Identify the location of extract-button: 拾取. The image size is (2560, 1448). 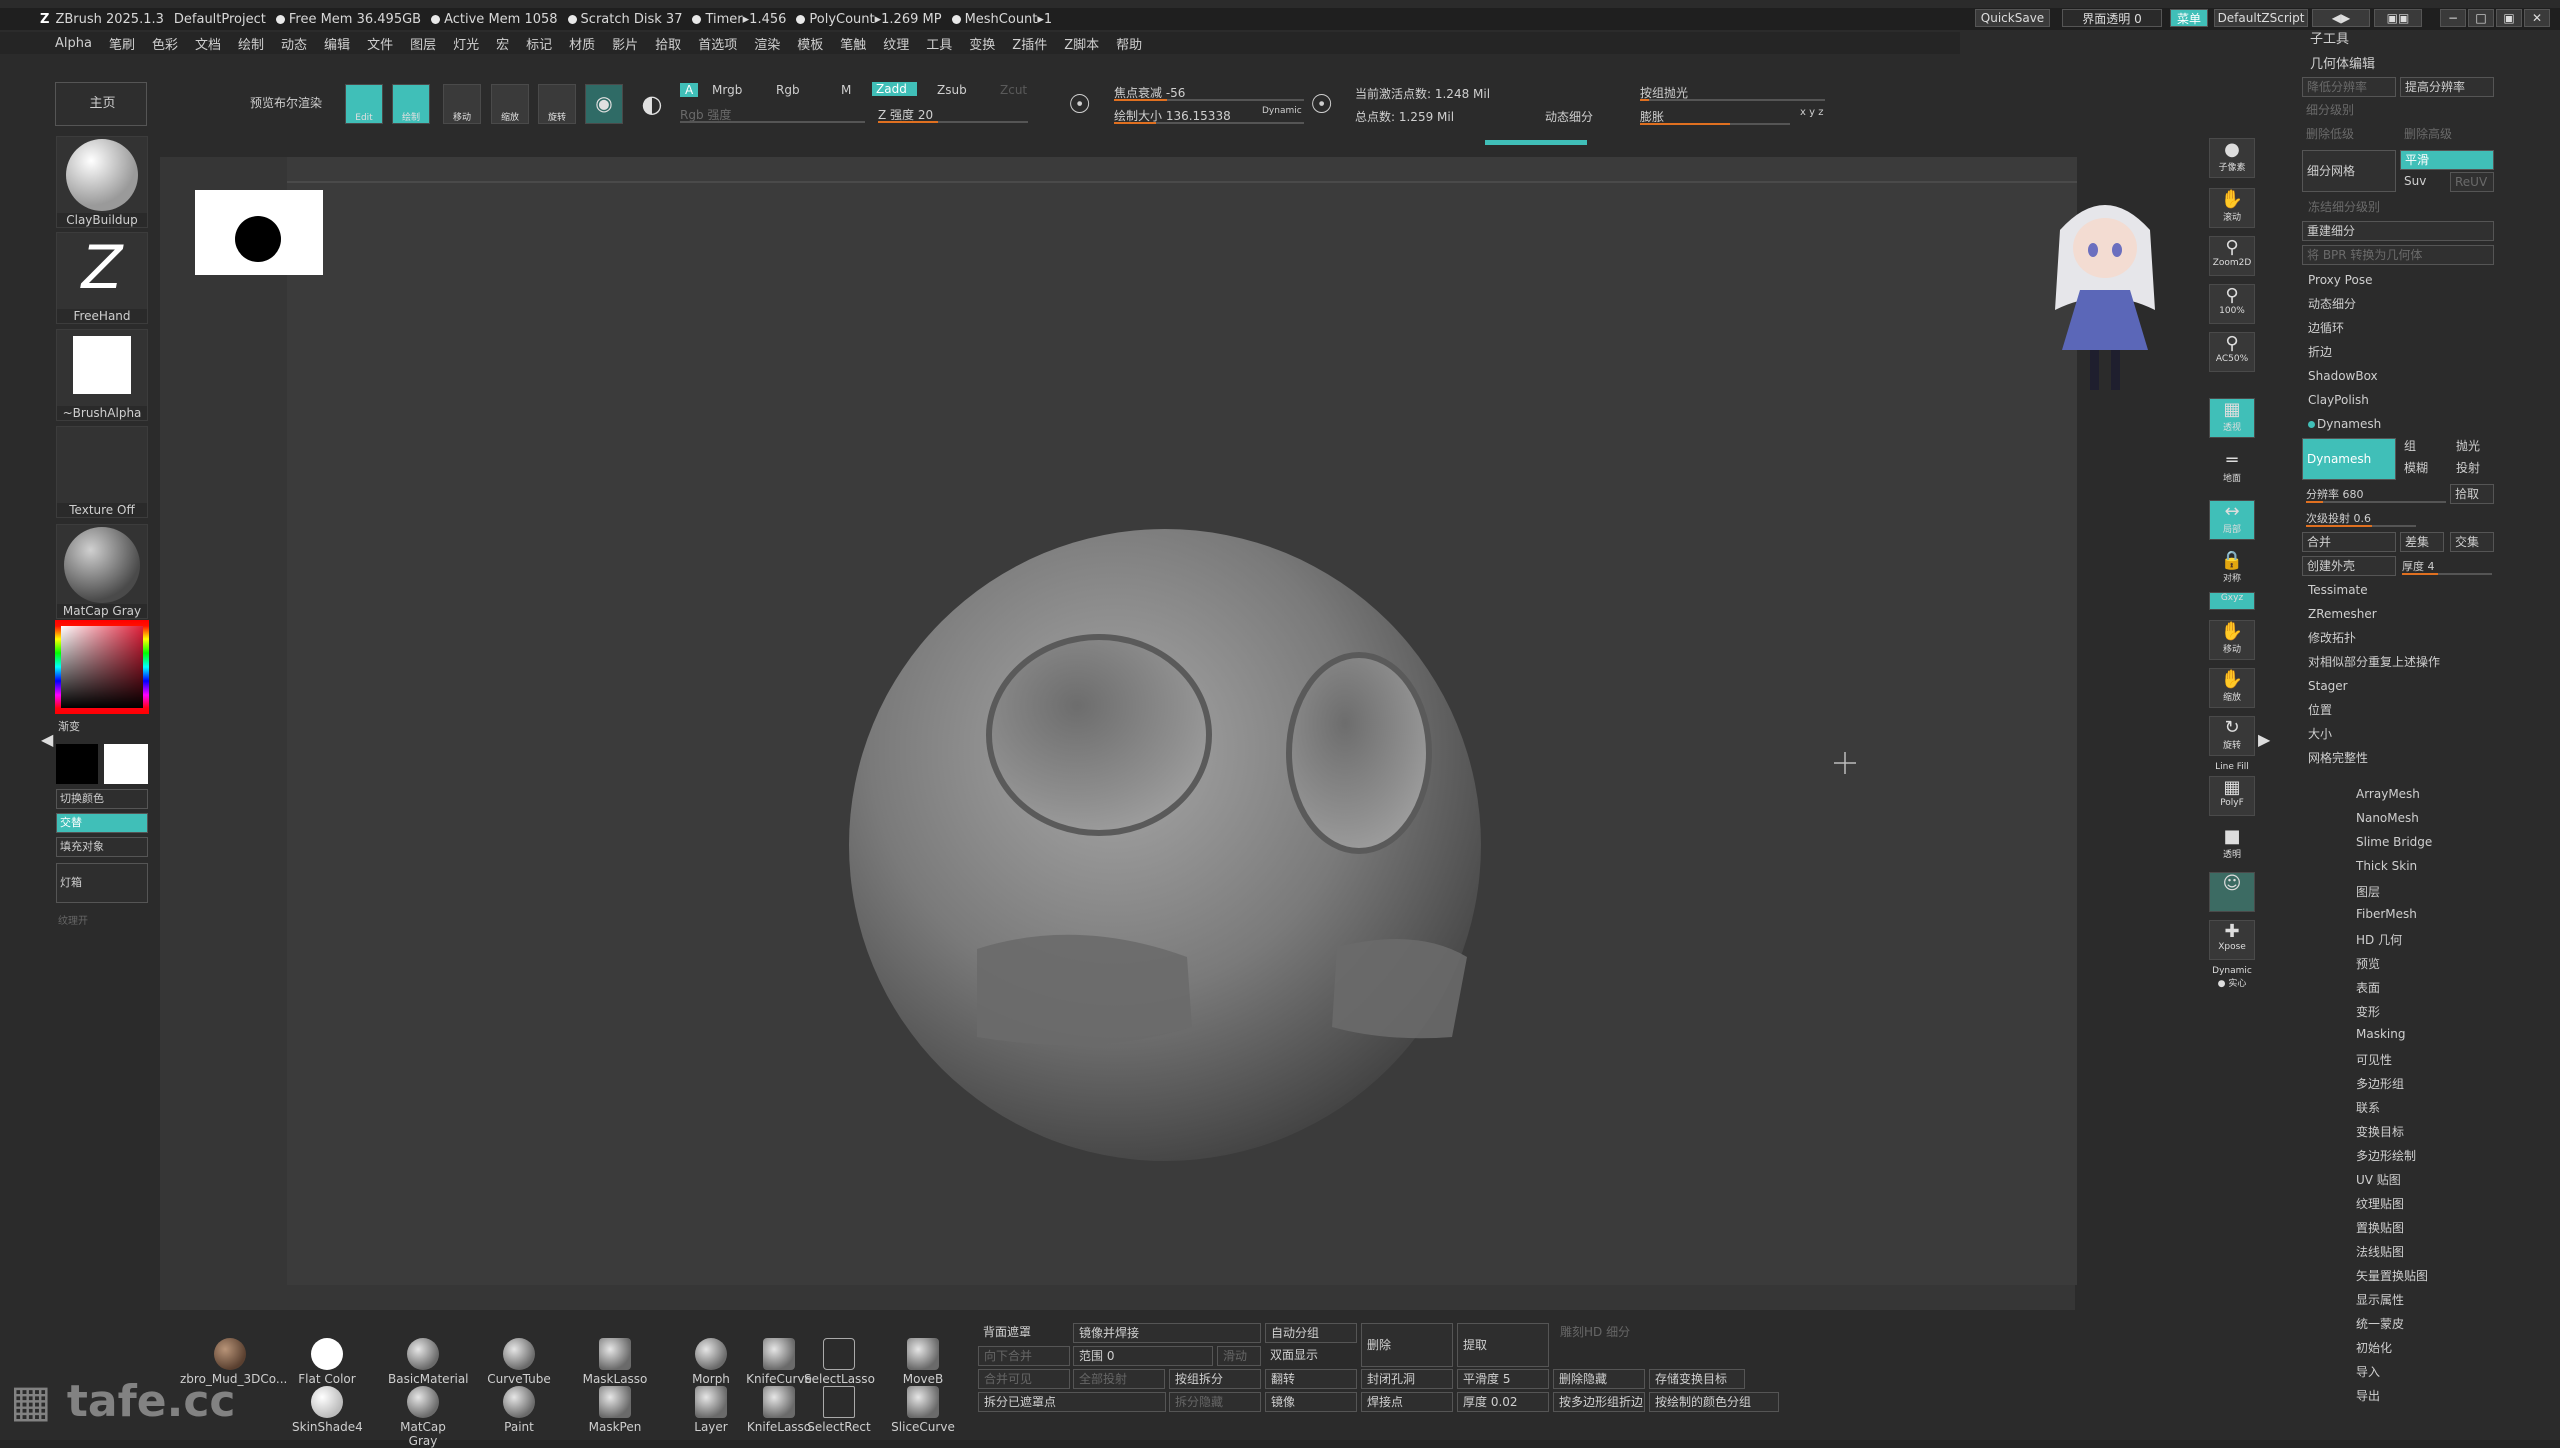
(2472, 494).